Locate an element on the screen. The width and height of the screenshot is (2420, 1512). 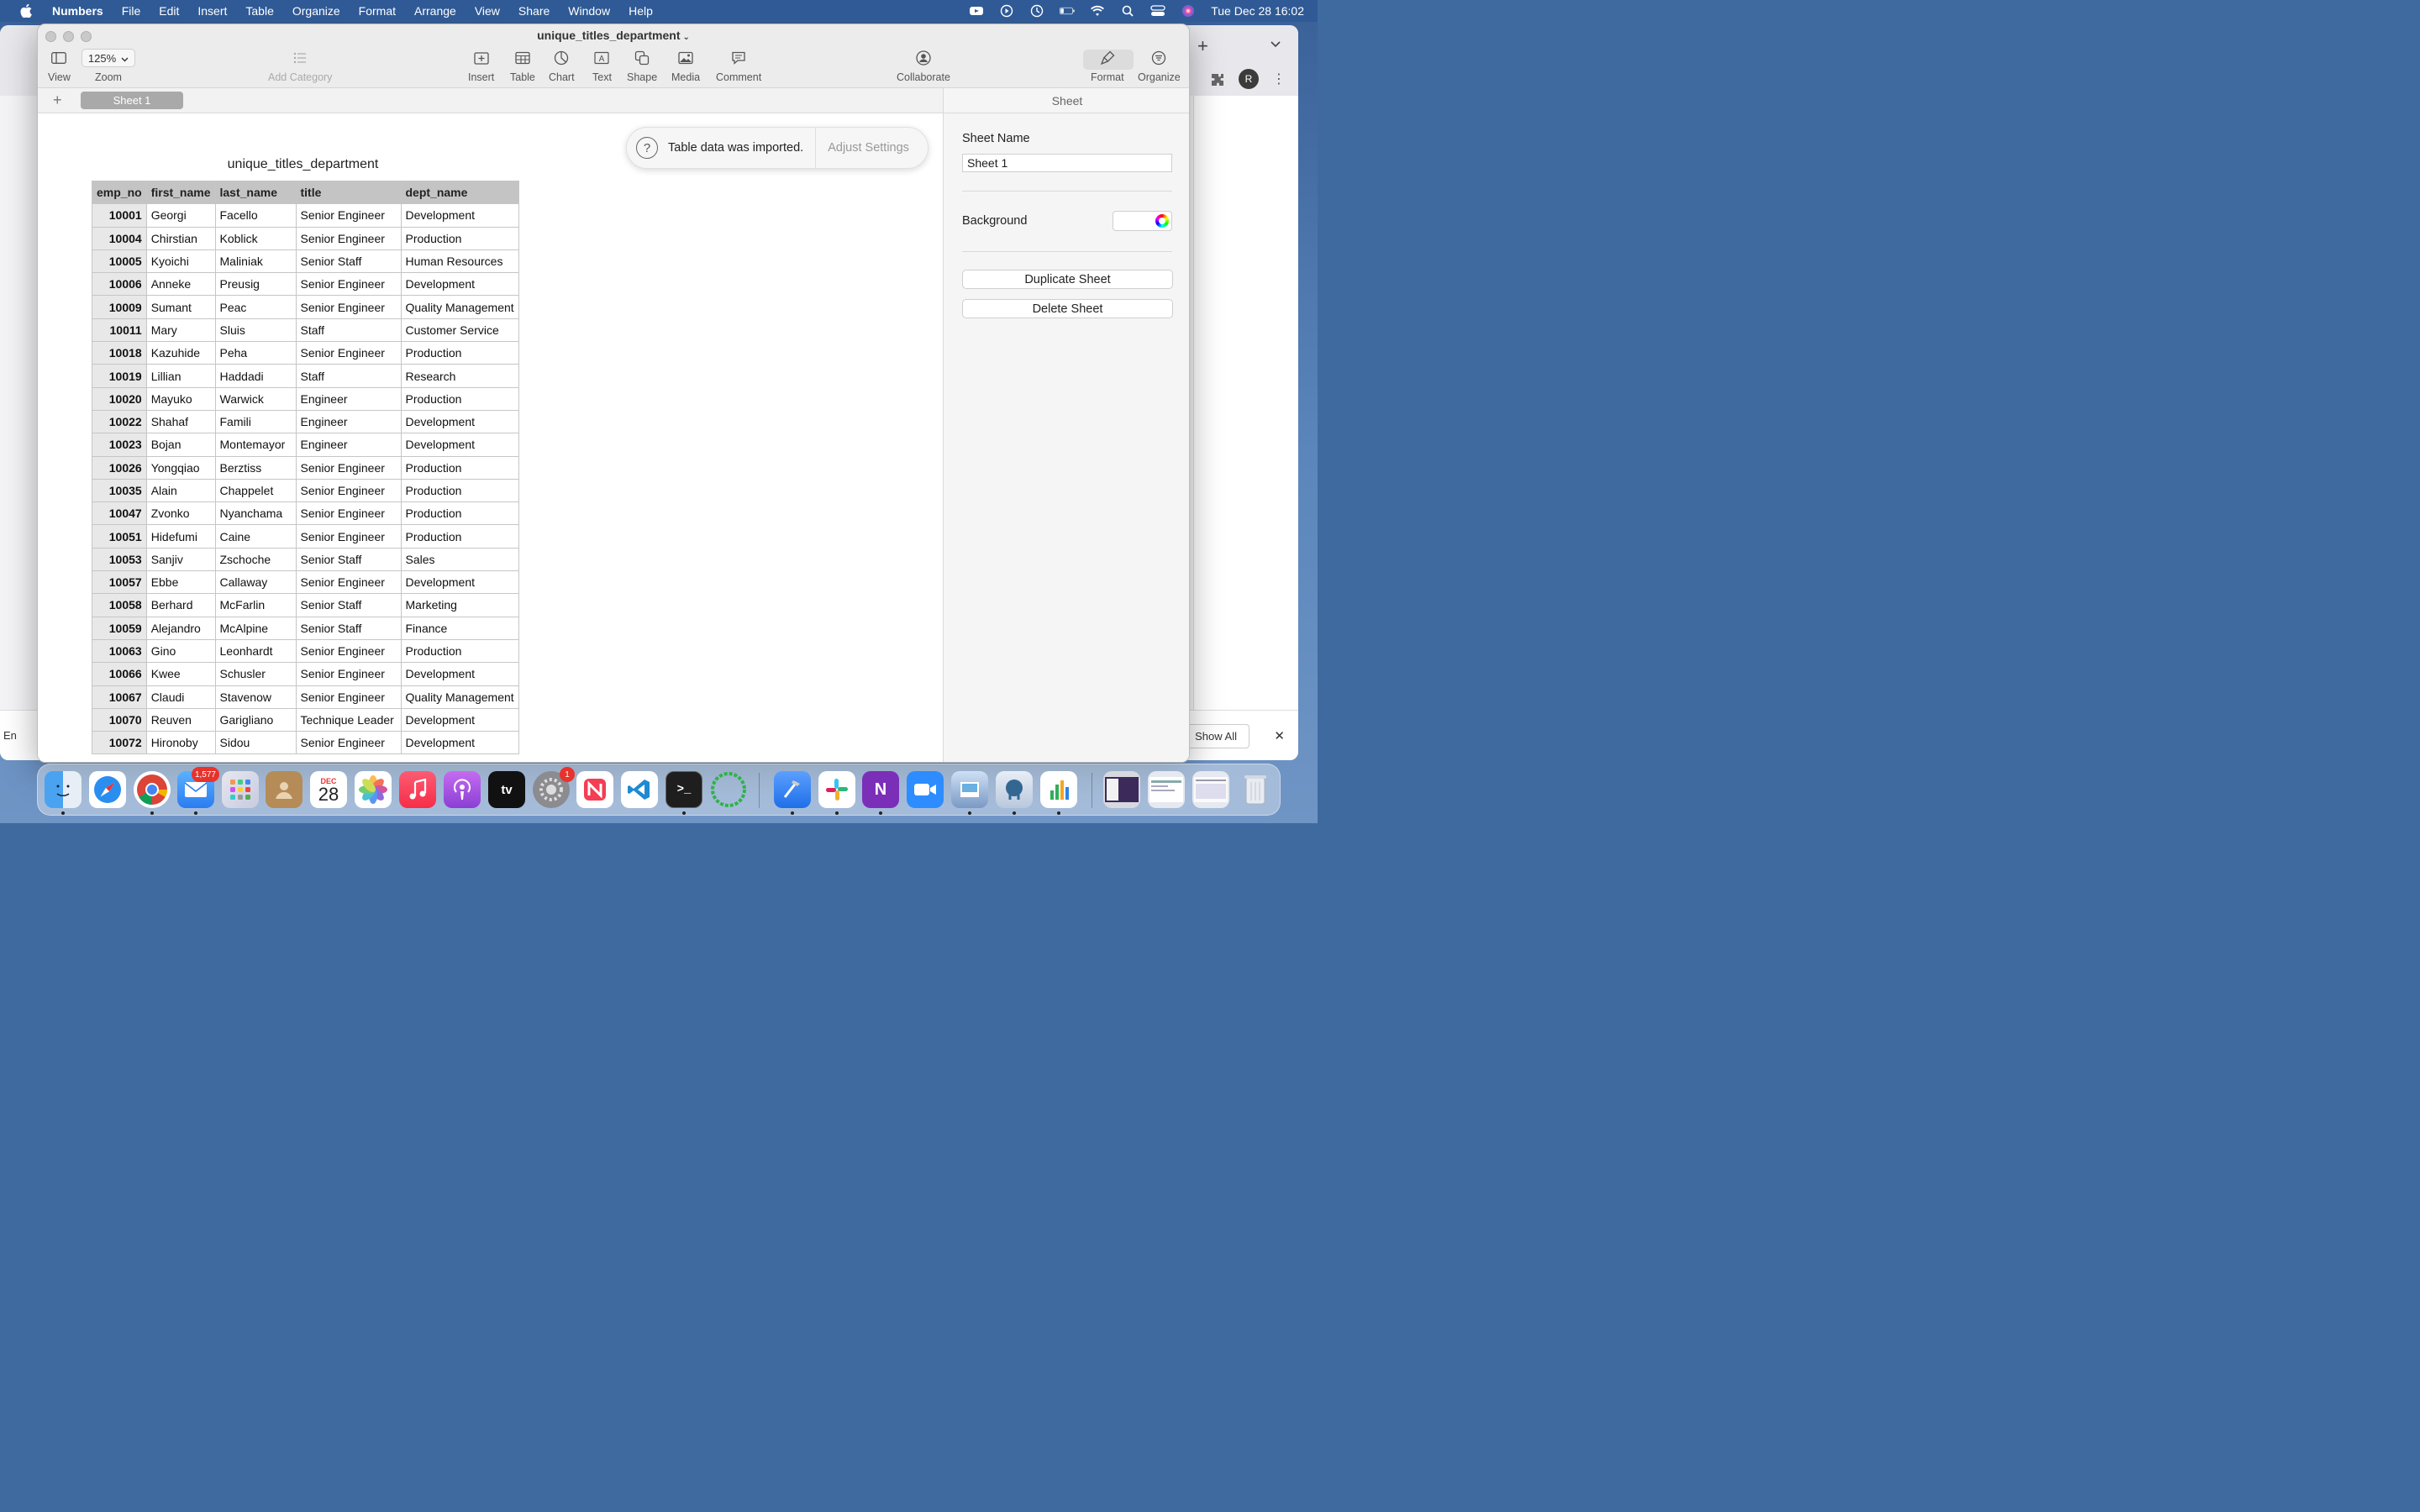
column-header: title is located at coordinates (348, 192).